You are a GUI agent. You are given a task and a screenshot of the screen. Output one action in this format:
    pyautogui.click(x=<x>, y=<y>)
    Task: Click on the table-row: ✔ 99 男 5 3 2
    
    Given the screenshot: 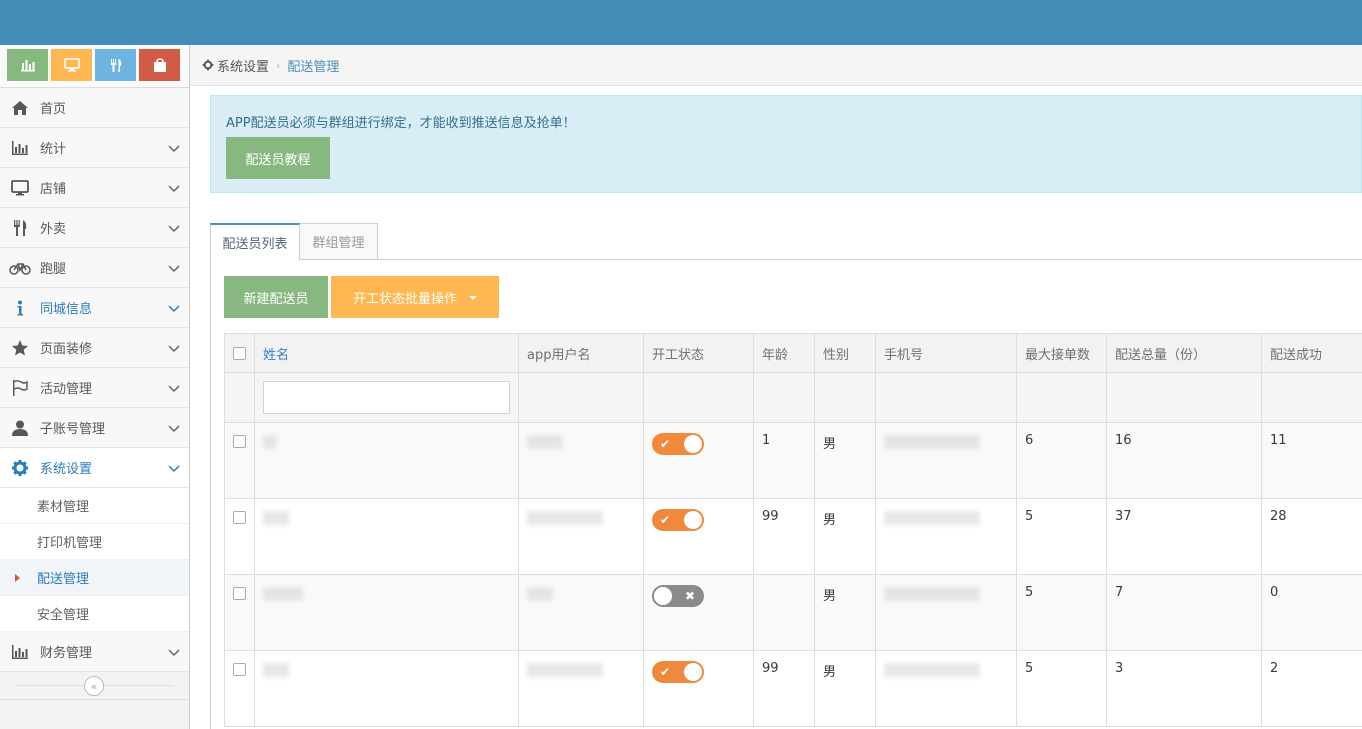 What is the action you would take?
    pyautogui.click(x=793, y=688)
    